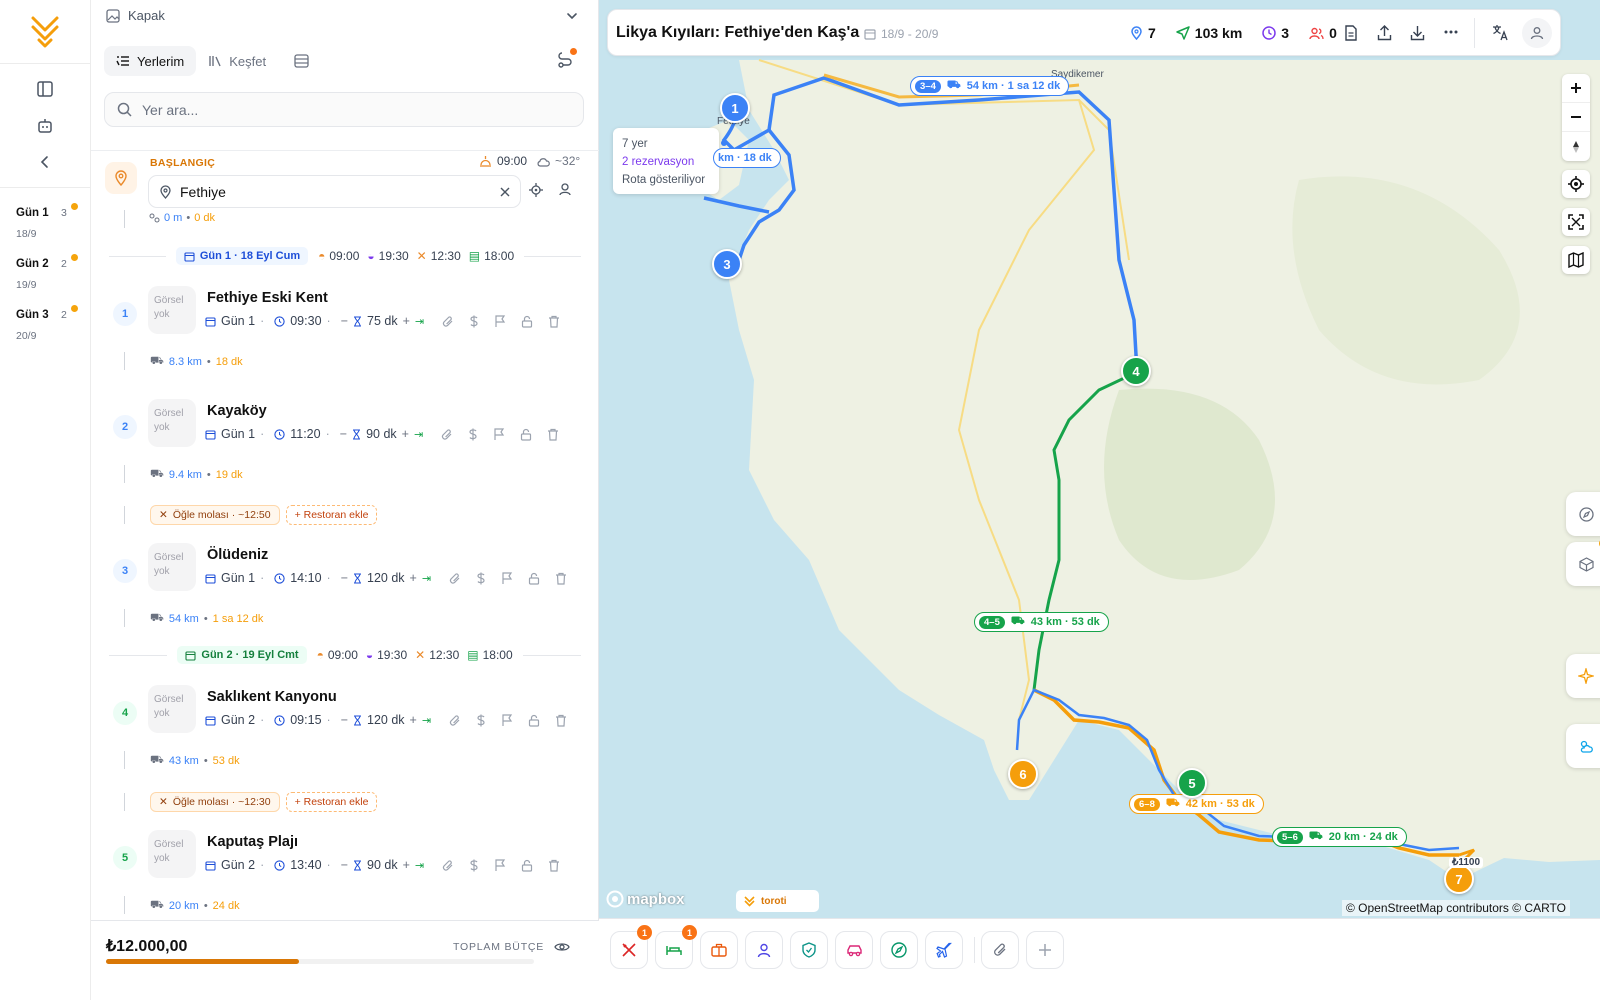 The height and width of the screenshot is (1000, 1600). What do you see at coordinates (1576, 222) in the screenshot?
I see `fit-bounds-button` at bounding box center [1576, 222].